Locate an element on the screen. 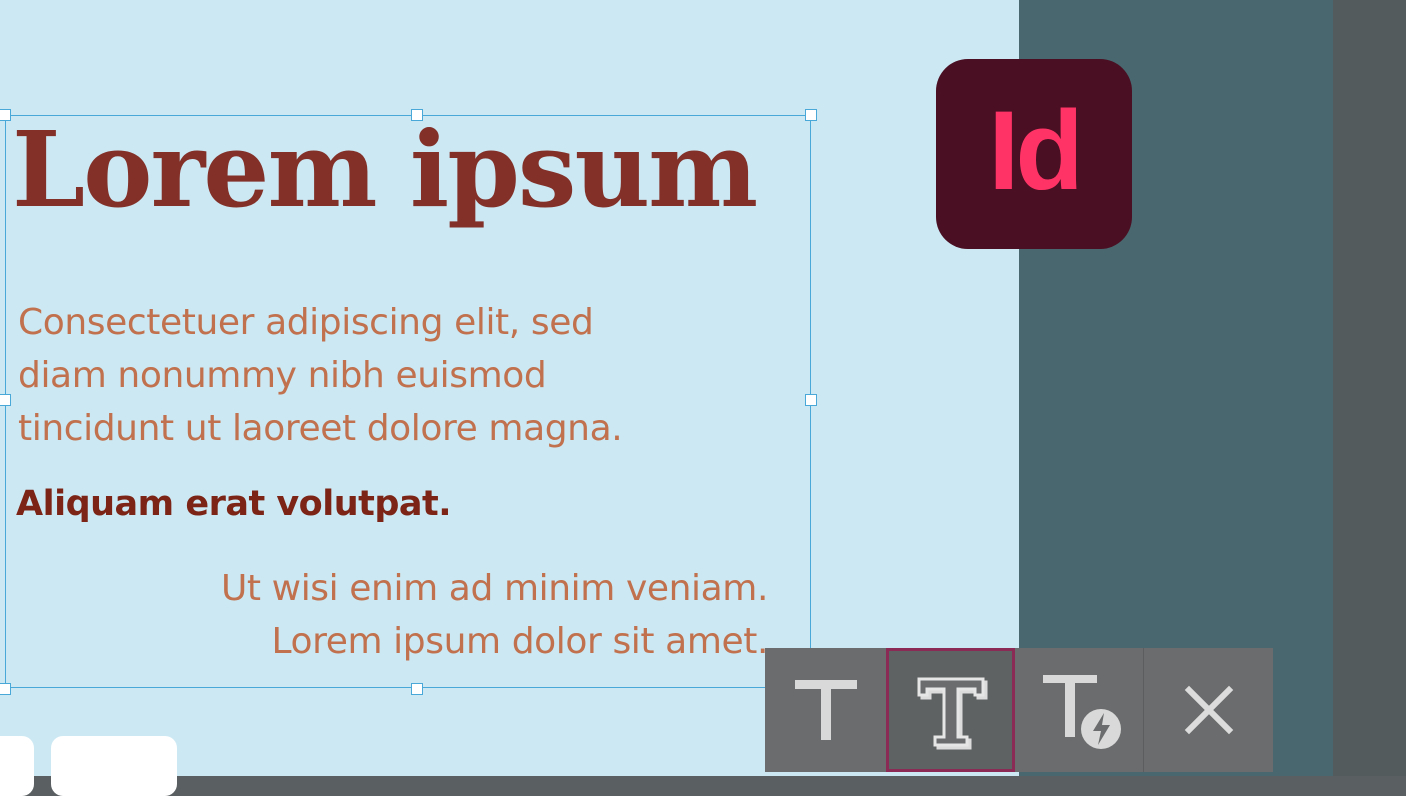 This screenshot has width=1406, height=796. text-quick-action-icon is located at coordinates (1081, 712).